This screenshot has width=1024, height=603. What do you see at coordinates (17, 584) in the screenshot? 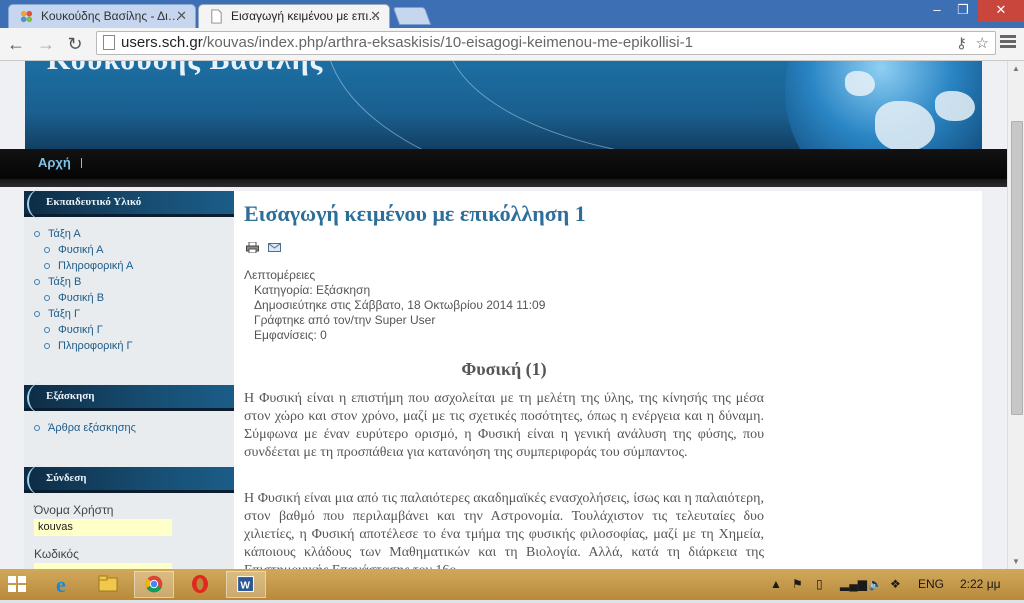
I see `windows-start-icon` at bounding box center [17, 584].